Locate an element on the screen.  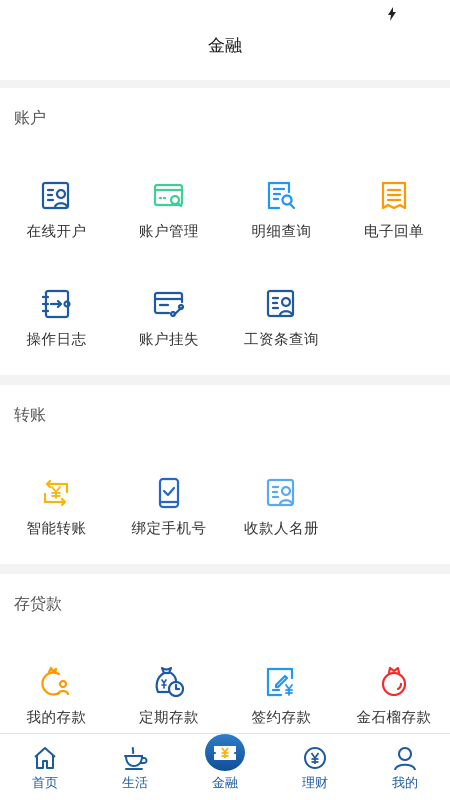
tab: 理财 is located at coordinates (315, 767).